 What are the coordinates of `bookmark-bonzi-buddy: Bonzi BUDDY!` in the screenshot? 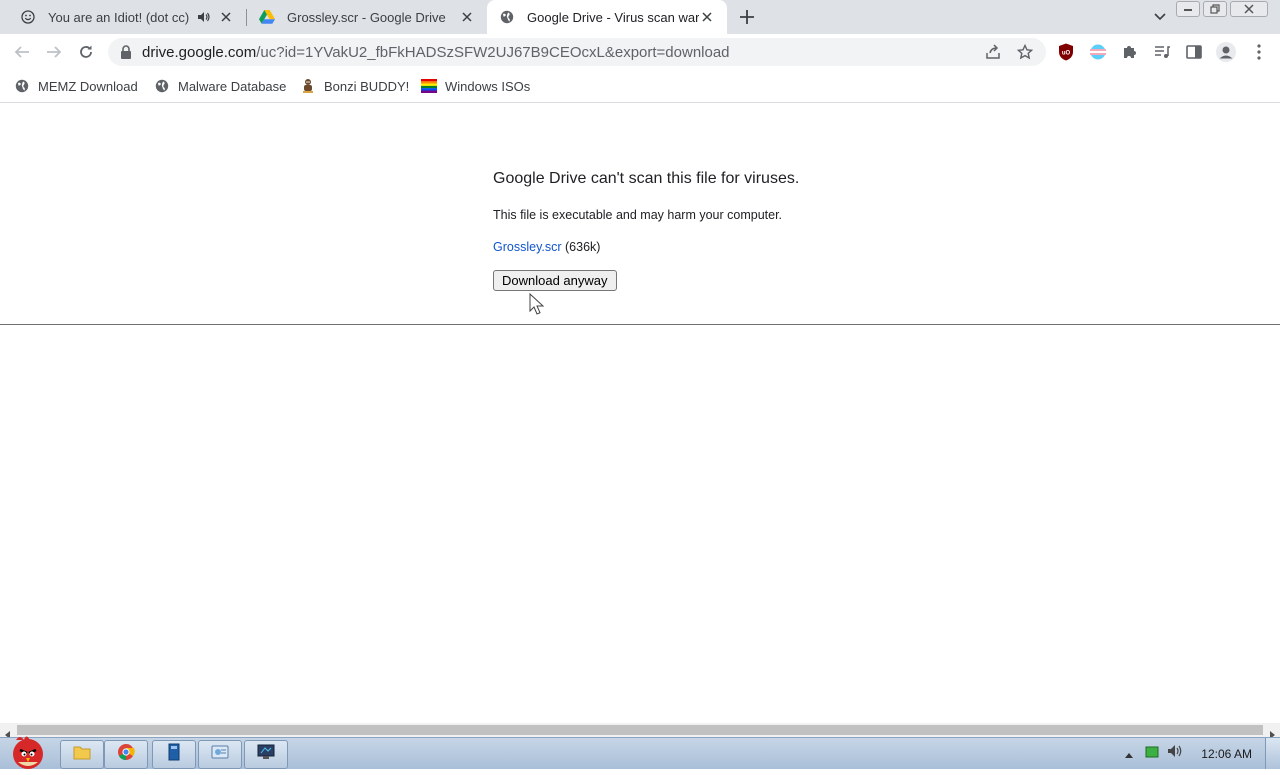 It's located at (354, 86).